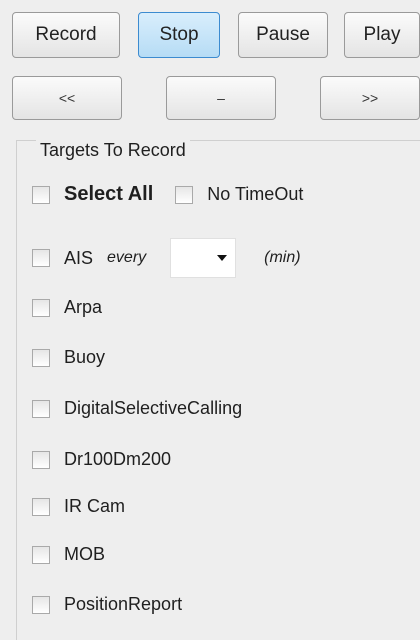 This screenshot has height=640, width=420. Describe the element at coordinates (184, 194) in the screenshot. I see `no-timeout-checkbox` at that location.